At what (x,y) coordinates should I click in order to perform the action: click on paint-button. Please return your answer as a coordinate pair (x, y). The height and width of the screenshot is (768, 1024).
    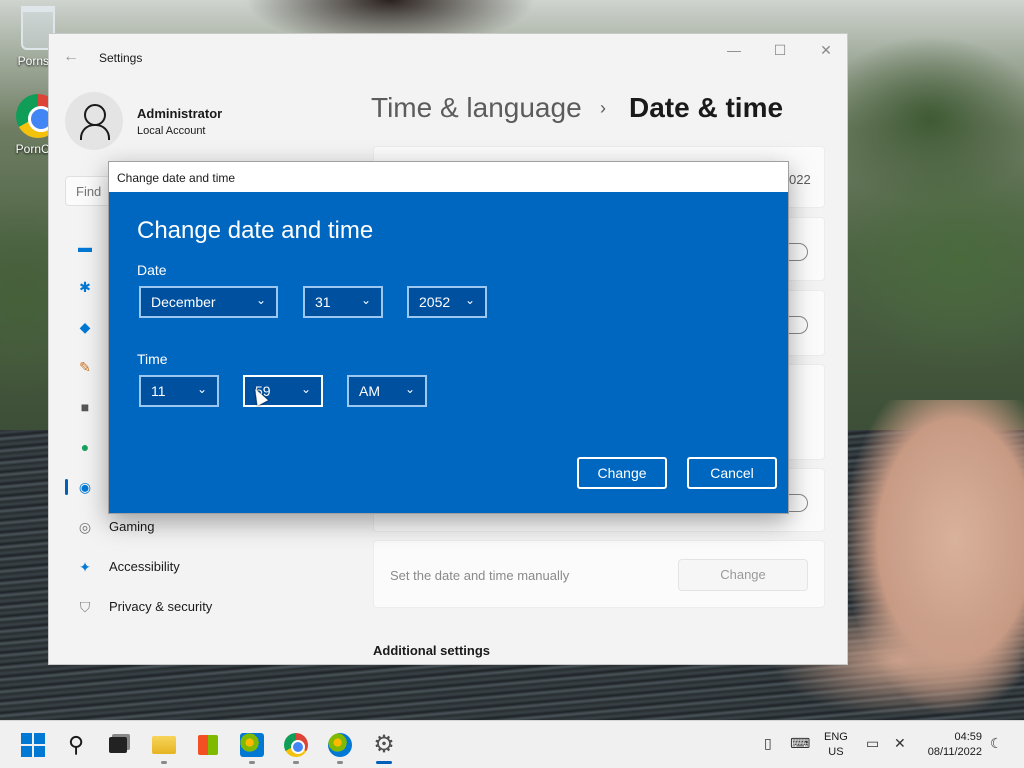
    Looking at the image, I should click on (340, 745).